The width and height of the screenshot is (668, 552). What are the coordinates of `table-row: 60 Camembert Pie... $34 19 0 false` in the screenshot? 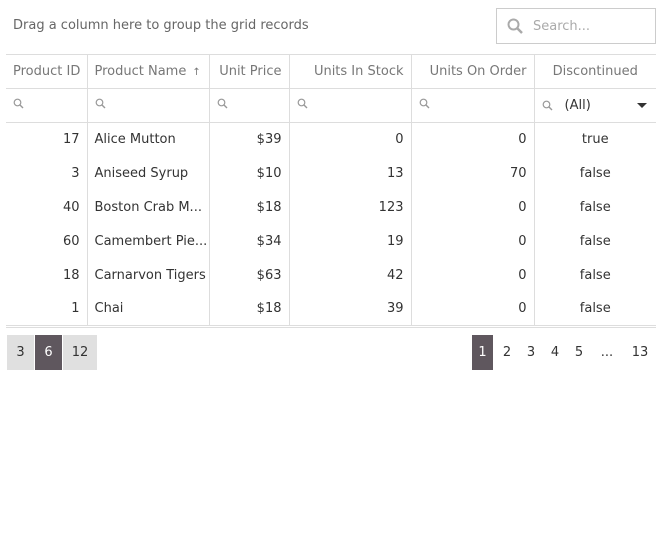 It's located at (331, 241).